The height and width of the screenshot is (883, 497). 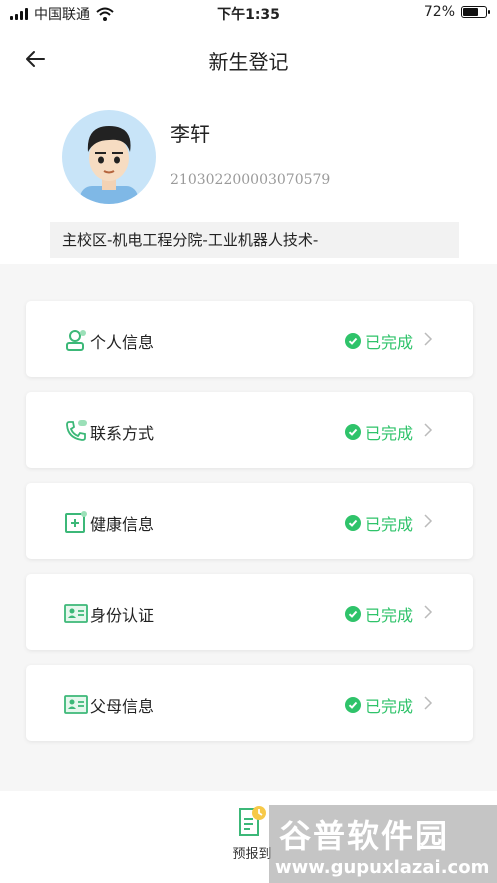 What do you see at coordinates (249, 612) in the screenshot?
I see `card-id-verification: 身份认证 已完成` at bounding box center [249, 612].